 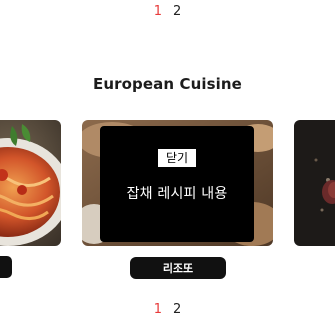 I want to click on popup-content: 잡채 레시피 내용, so click(x=177, y=194).